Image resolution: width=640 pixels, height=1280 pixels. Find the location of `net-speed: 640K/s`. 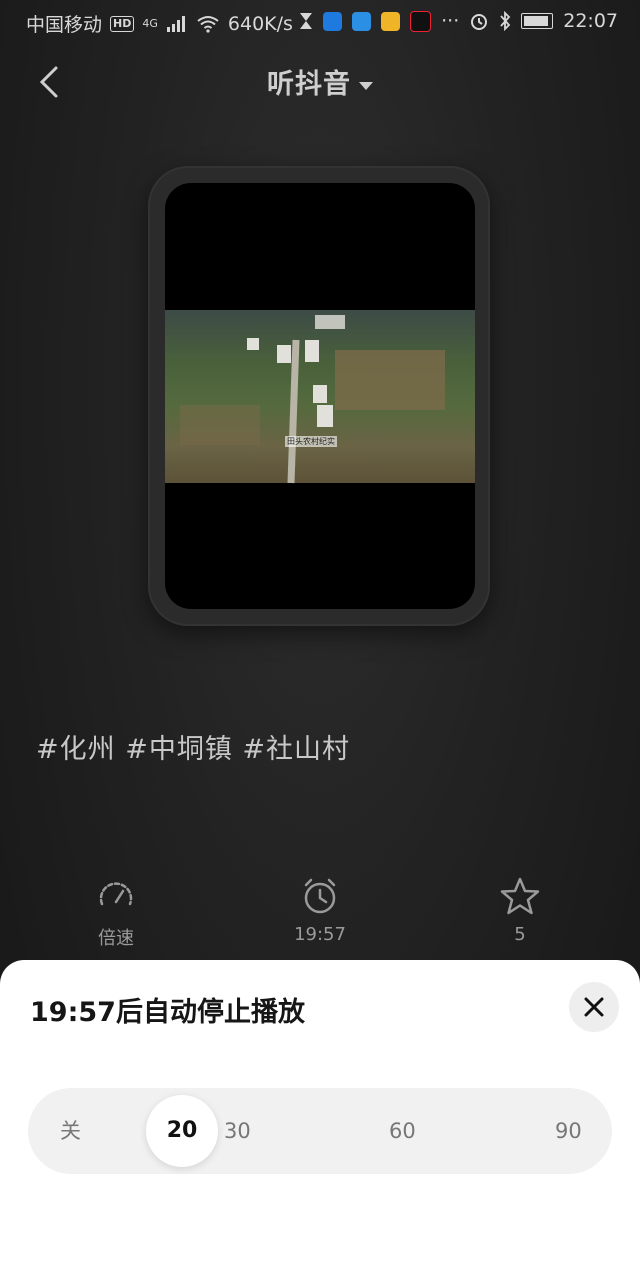

net-speed: 640K/s is located at coordinates (260, 23).